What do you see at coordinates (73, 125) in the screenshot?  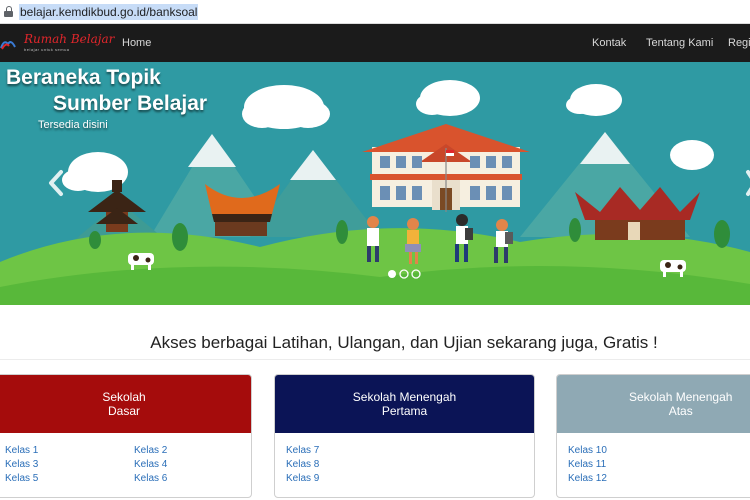 I see `hero-subtitle: Tersedia disini` at bounding box center [73, 125].